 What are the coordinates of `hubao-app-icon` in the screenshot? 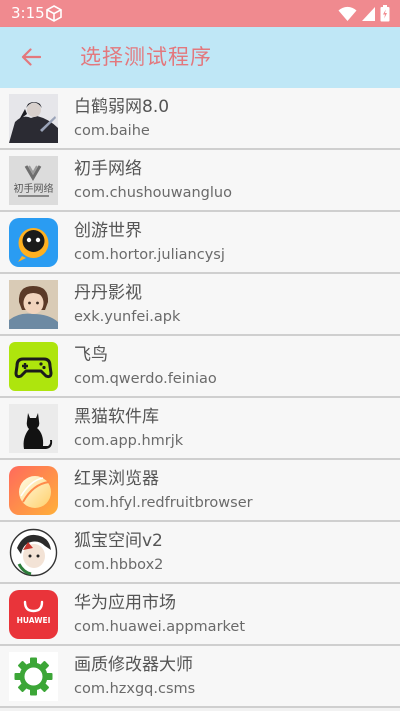 It's located at (33, 552).